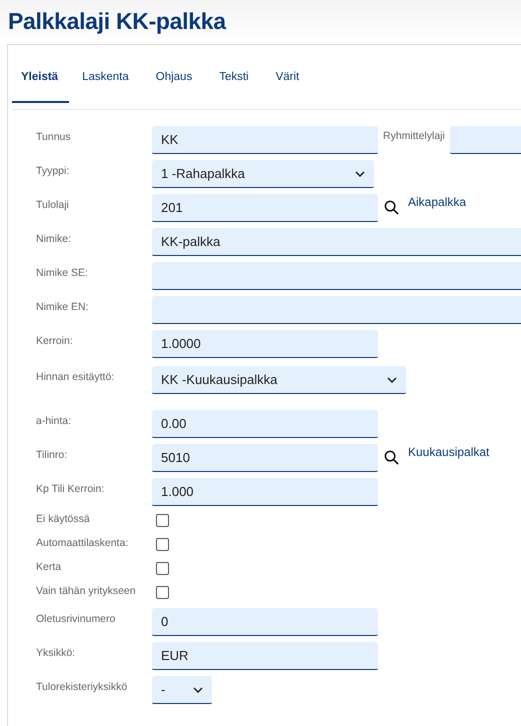 This screenshot has width=521, height=726. What do you see at coordinates (54, 137) in the screenshot?
I see `field-label: Tunnus` at bounding box center [54, 137].